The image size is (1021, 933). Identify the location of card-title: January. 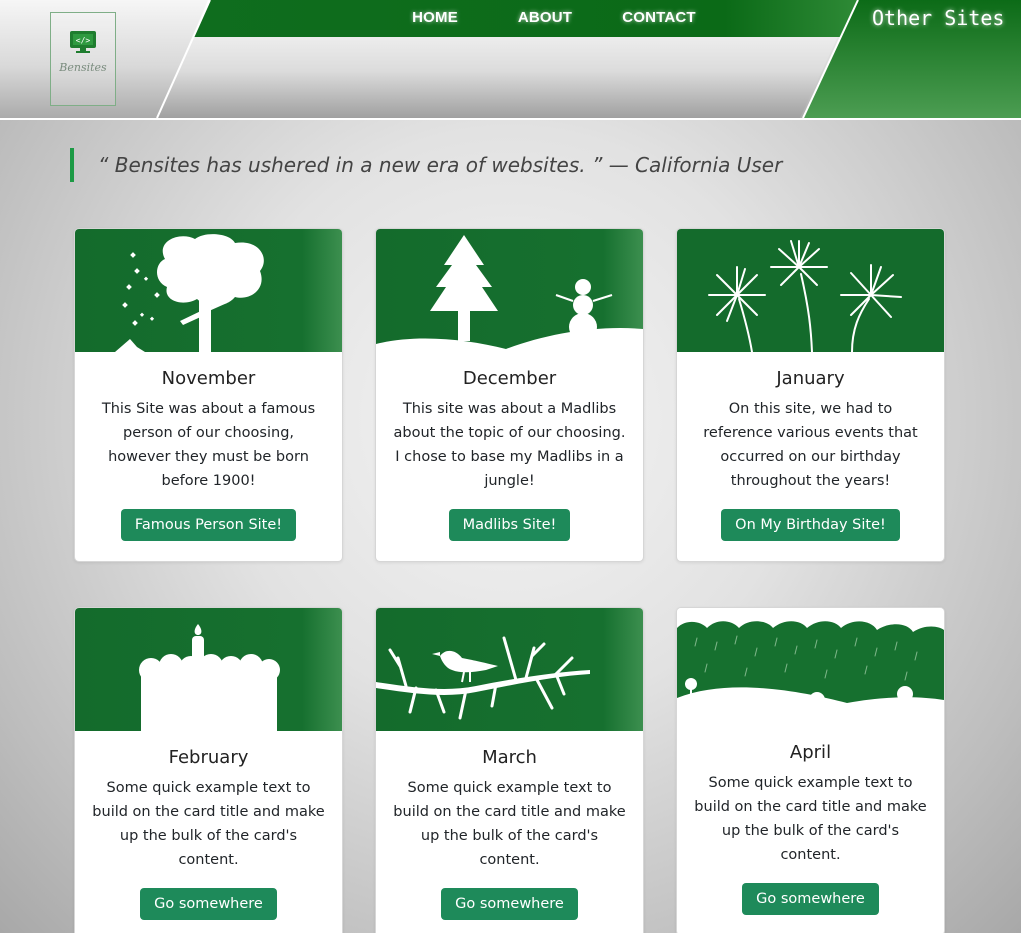
(810, 378).